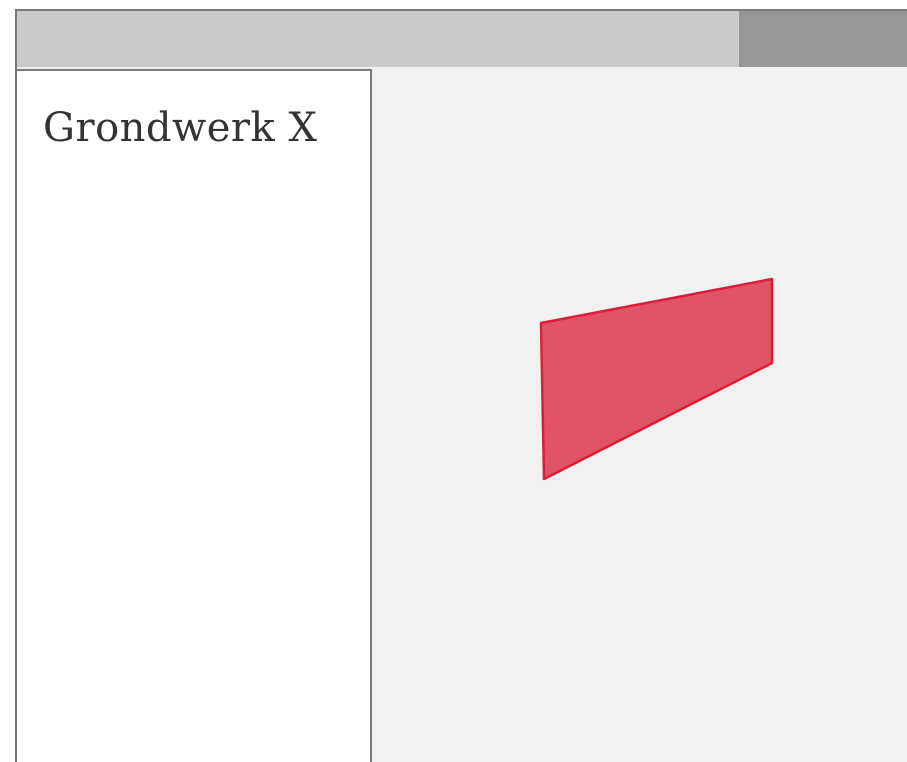 This screenshot has width=907, height=762. What do you see at coordinates (462, 39) in the screenshot?
I see `title-bar` at bounding box center [462, 39].